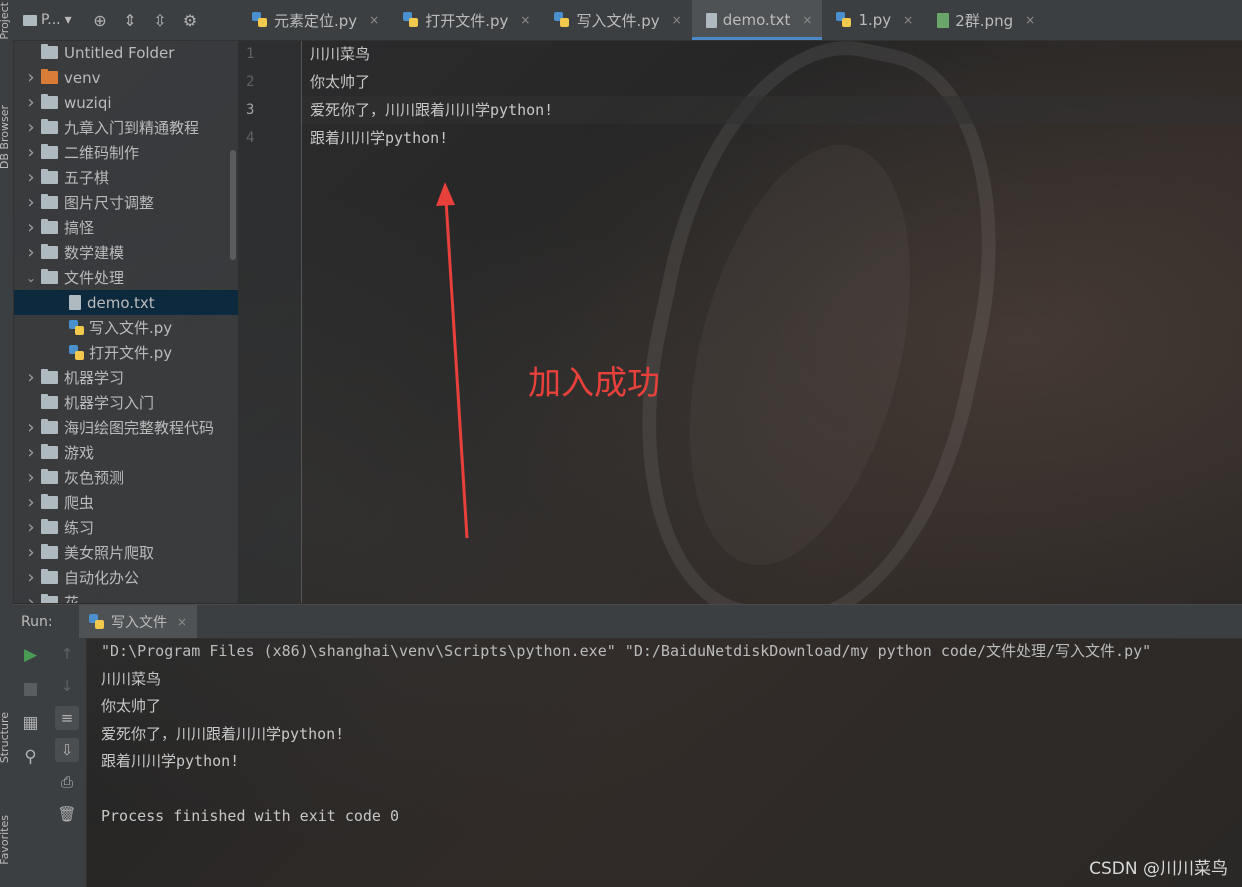 This screenshot has height=887, width=1242. What do you see at coordinates (757, 20) in the screenshot?
I see `editor-tab: demo.txt ×` at bounding box center [757, 20].